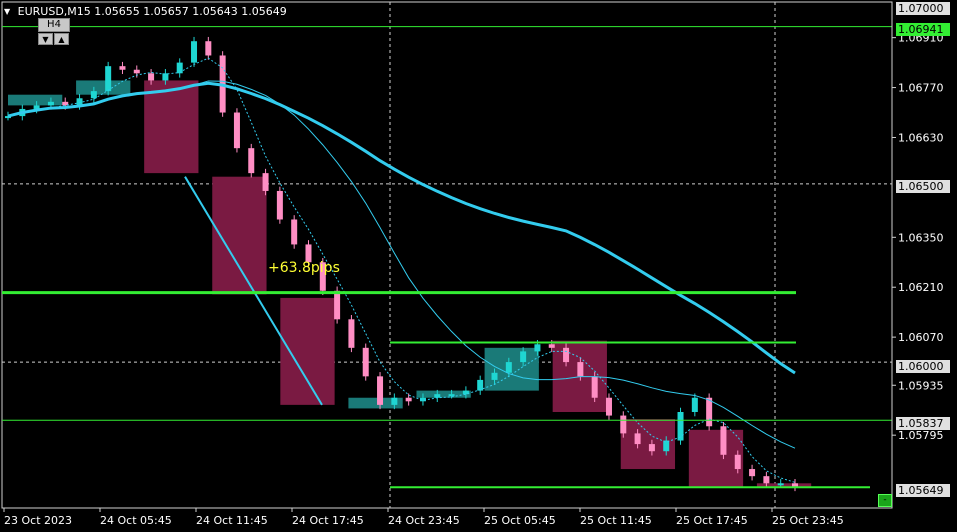 This screenshot has width=957, height=532. Describe the element at coordinates (921, 137) in the screenshot. I see `price-tick-label: 1.06630` at that location.